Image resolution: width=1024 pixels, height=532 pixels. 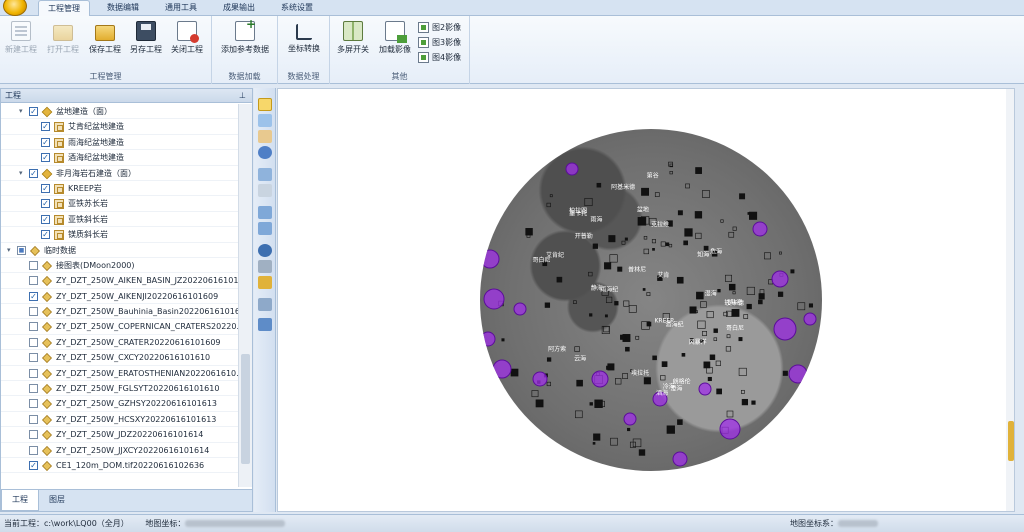 What do you see at coordinates (265, 304) in the screenshot?
I see `refresh-icon` at bounding box center [265, 304].